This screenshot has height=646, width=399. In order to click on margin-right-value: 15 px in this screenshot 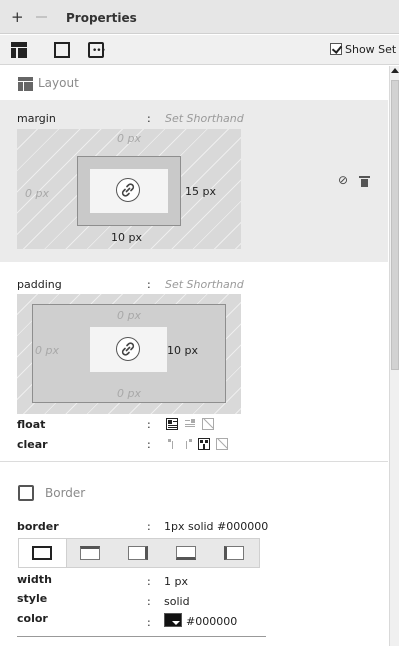, I will do `click(200, 191)`.